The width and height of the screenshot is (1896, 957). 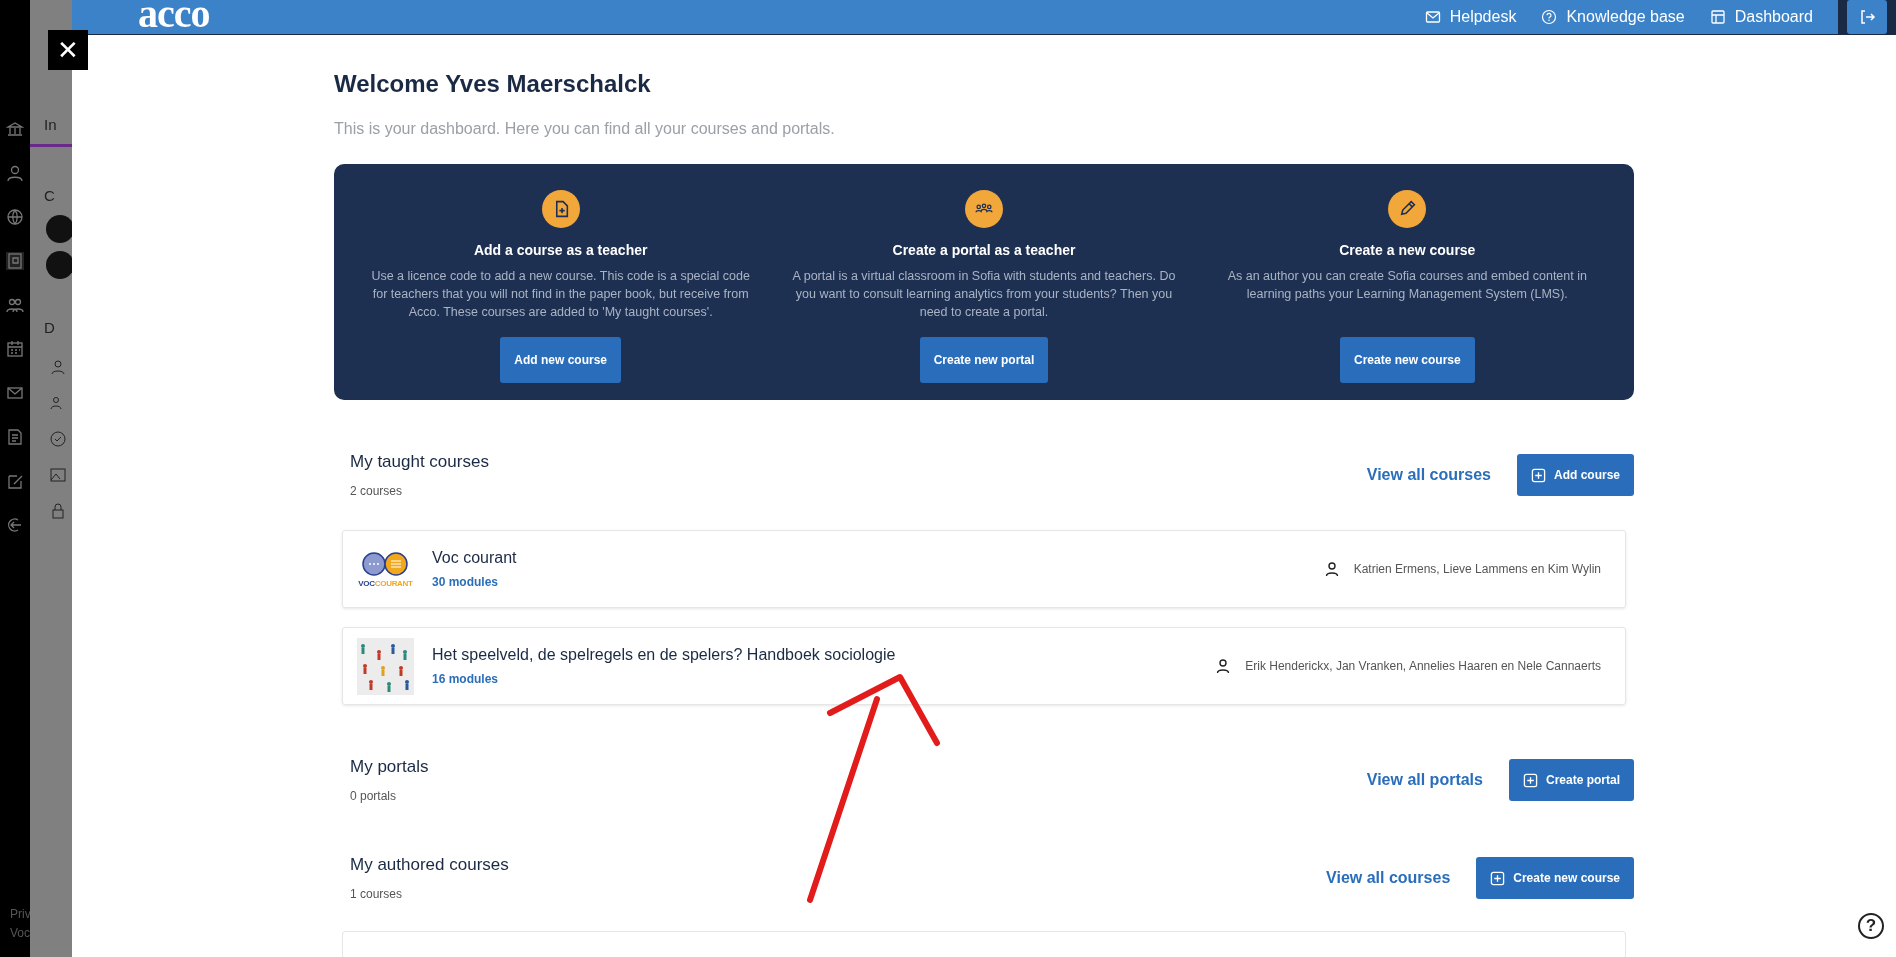 I want to click on logout-button, so click(x=1867, y=17).